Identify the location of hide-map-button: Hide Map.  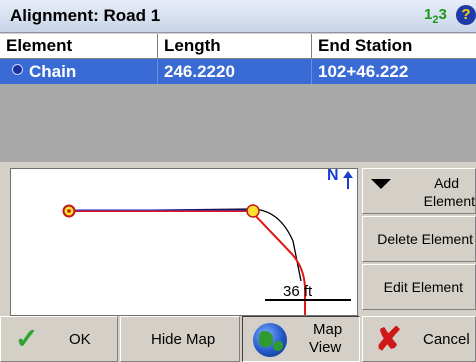
(180, 339).